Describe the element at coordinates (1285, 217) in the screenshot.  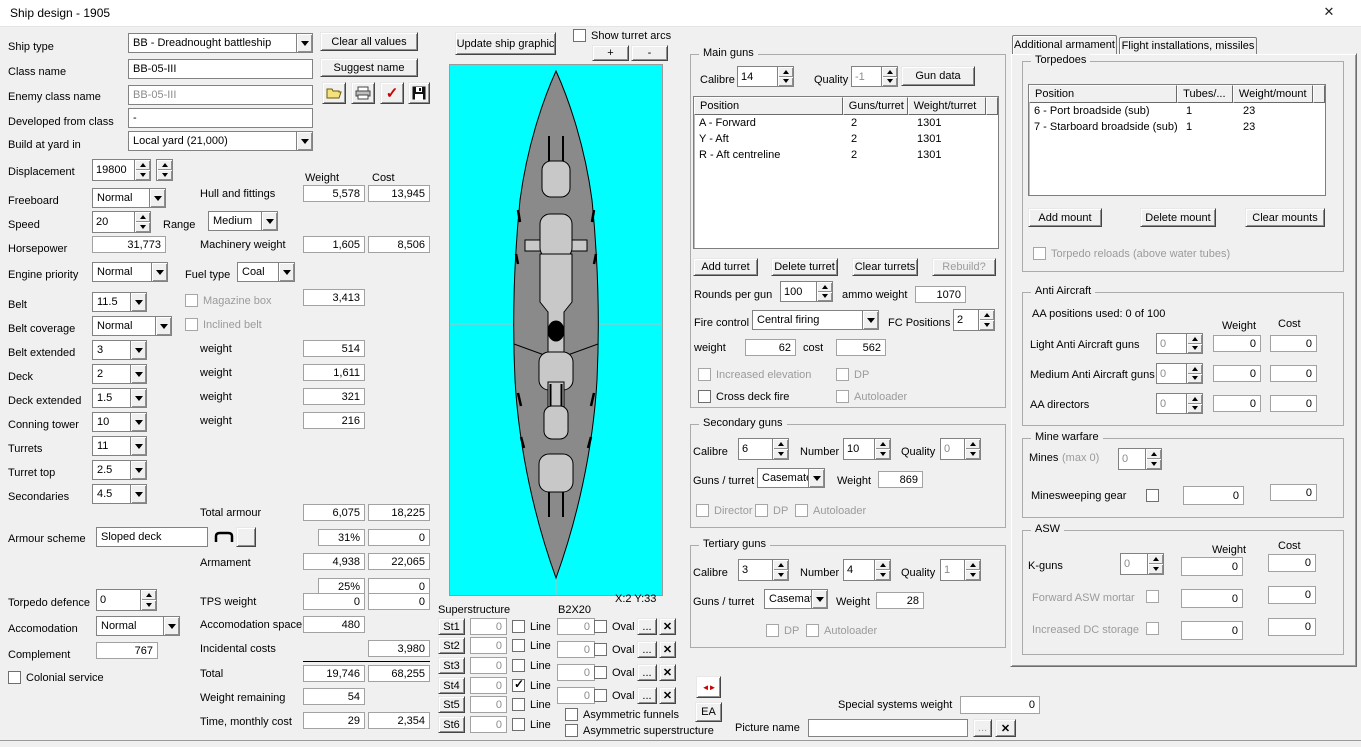
I see `clear-mounts-button: Clear mounts` at that location.